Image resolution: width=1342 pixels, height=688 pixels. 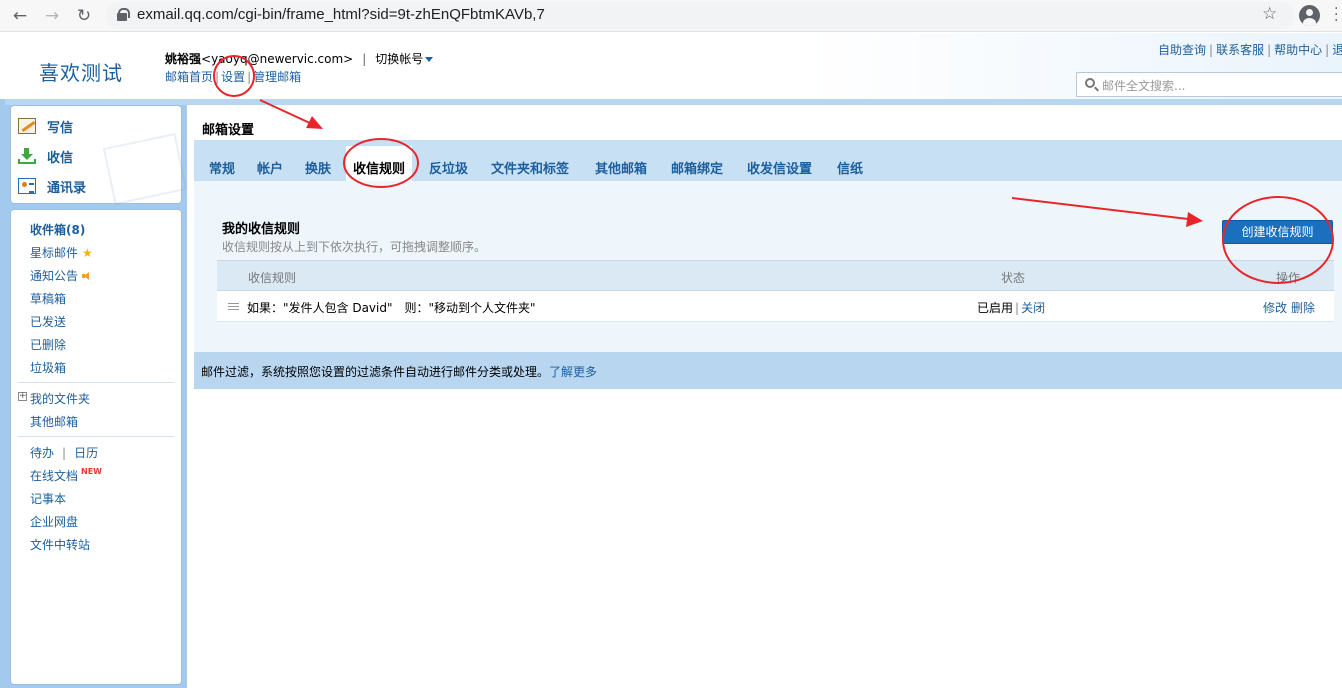 I want to click on user-email: <yaoyq@newervic.com>, so click(x=277, y=59).